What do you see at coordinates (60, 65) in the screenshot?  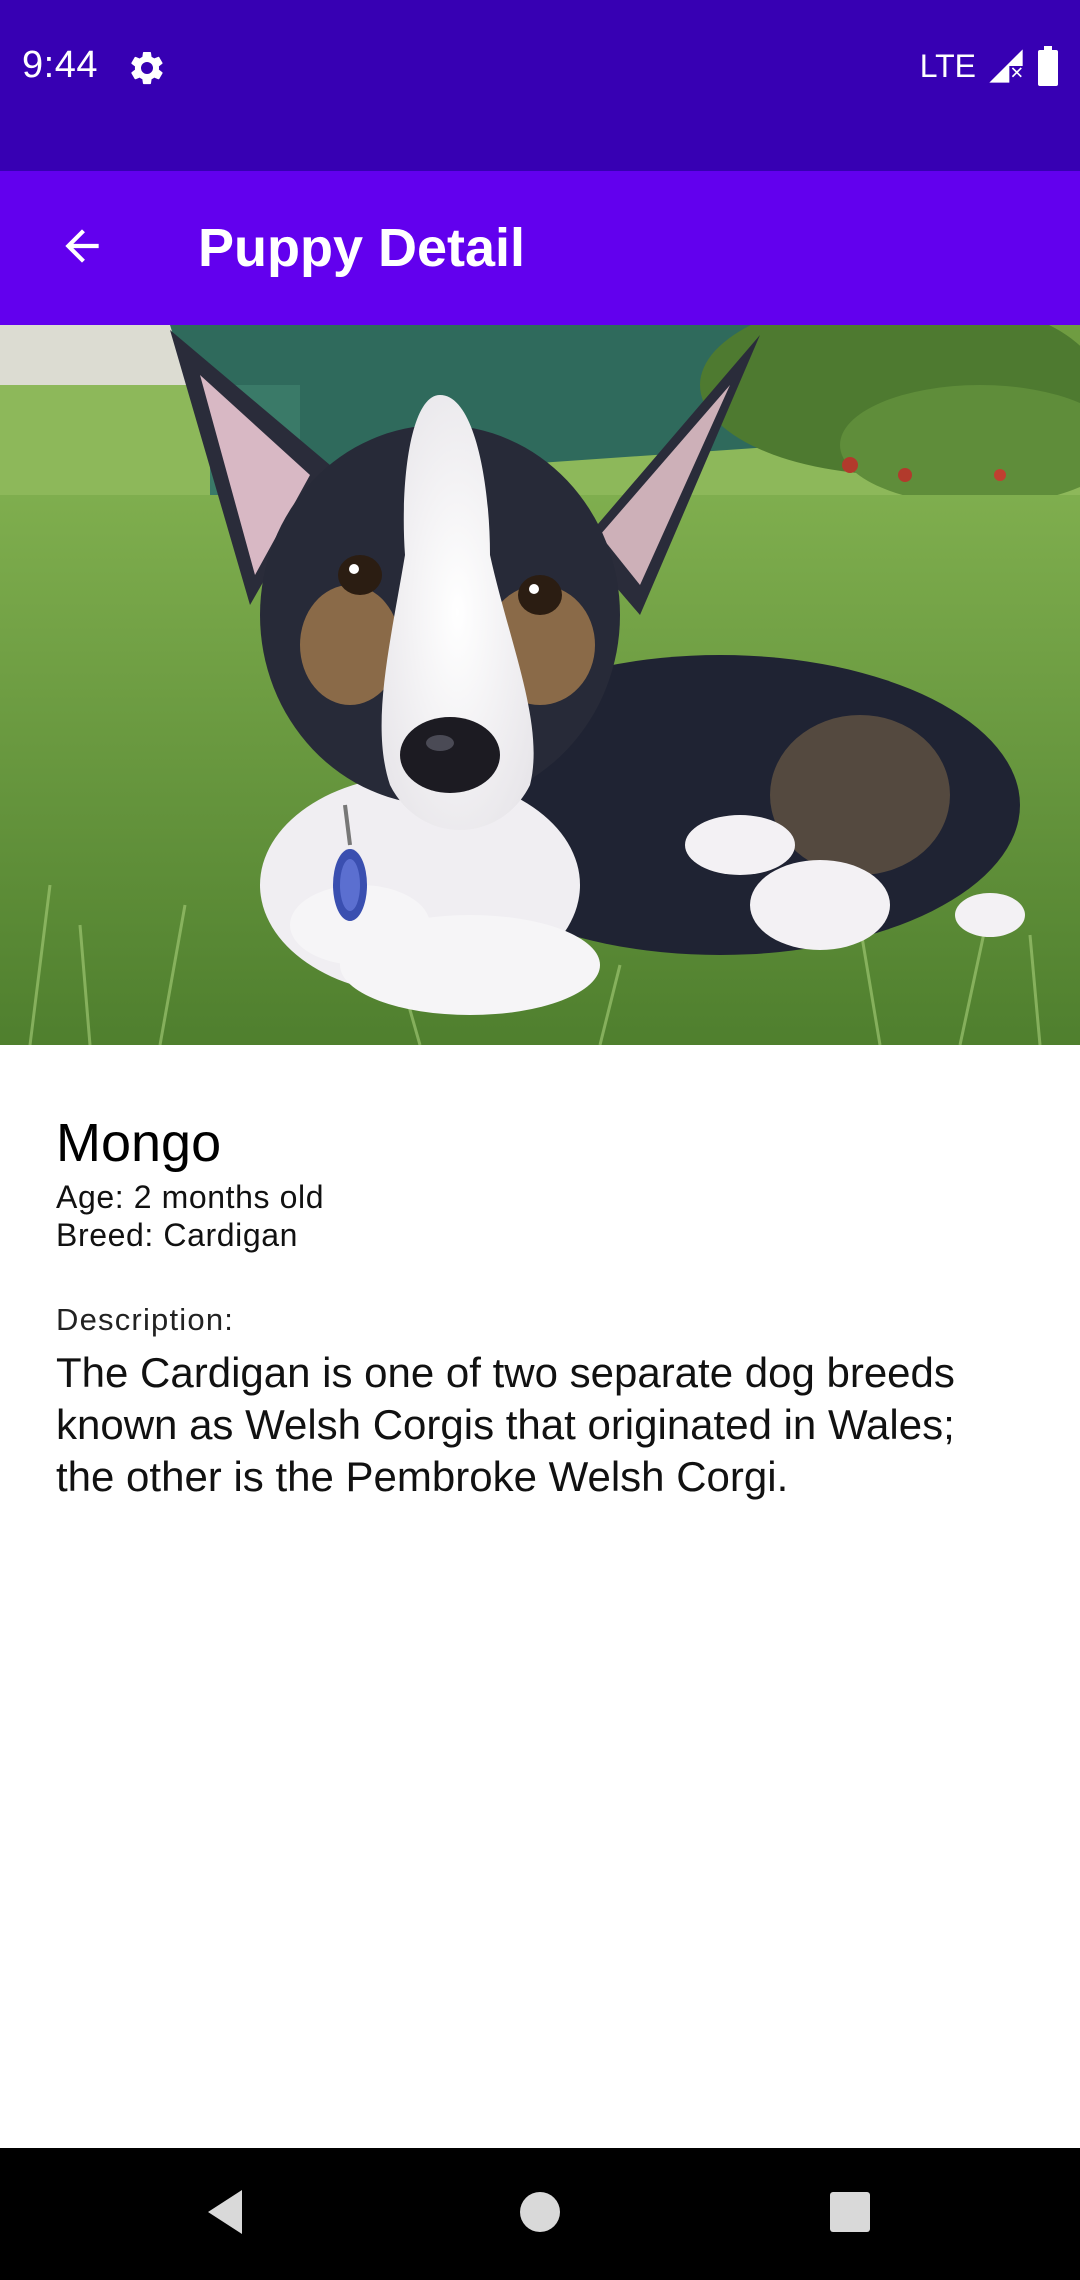 I see `status-time: 9:44` at bounding box center [60, 65].